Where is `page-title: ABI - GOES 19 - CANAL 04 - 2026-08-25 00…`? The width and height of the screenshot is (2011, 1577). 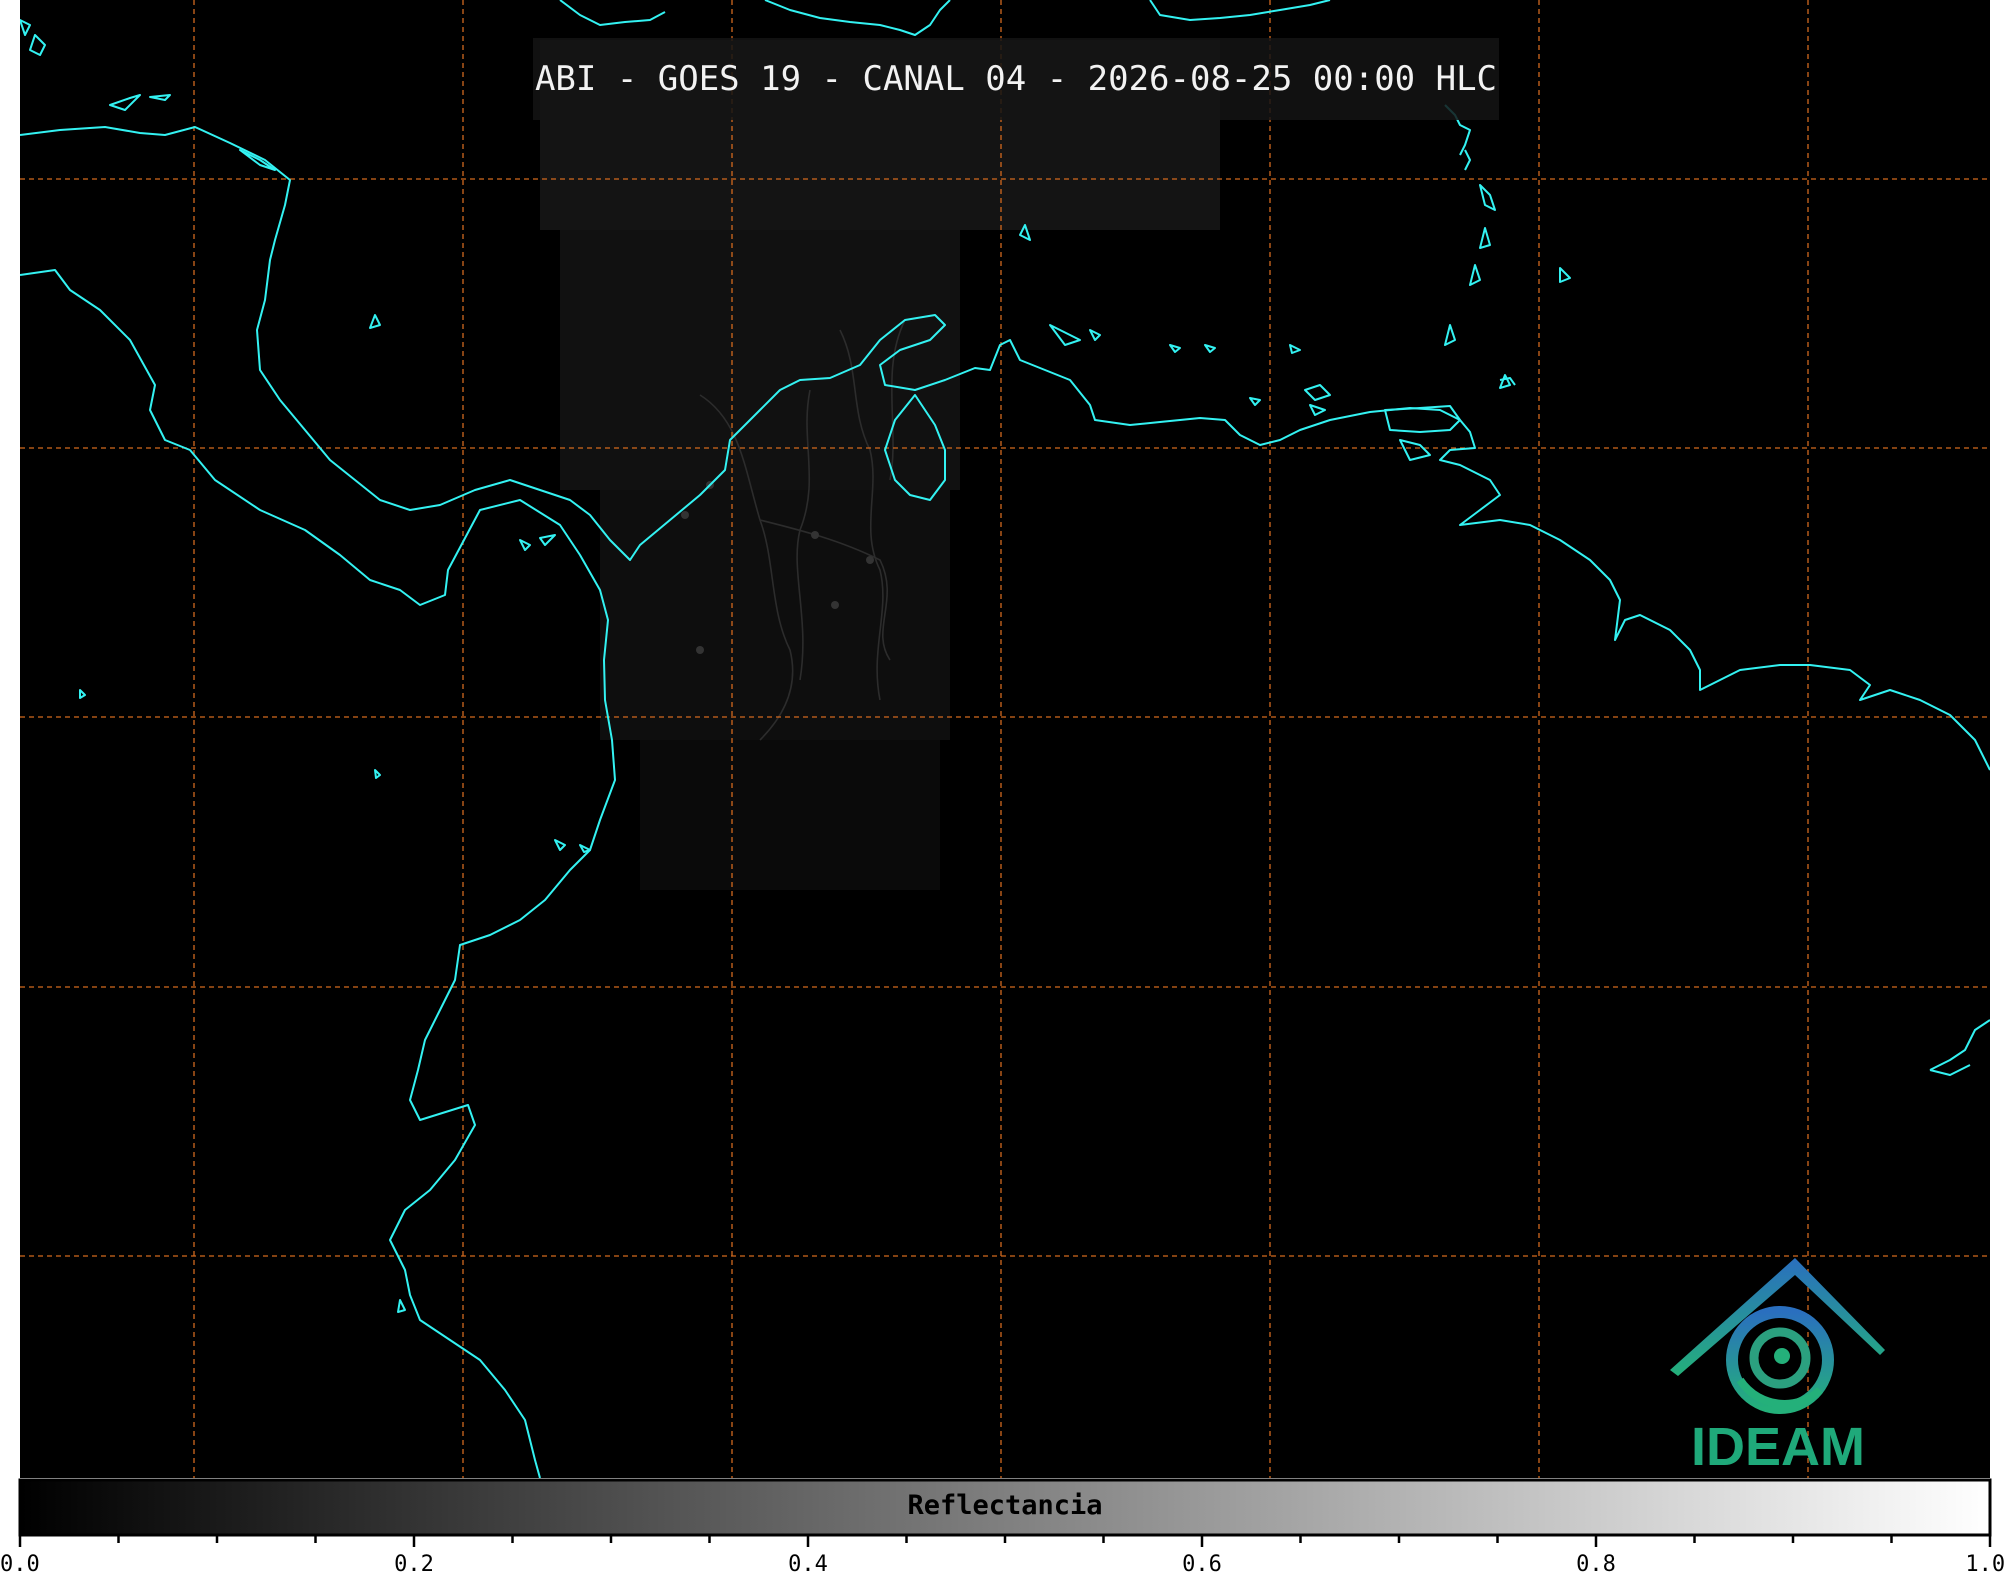 page-title: ABI - GOES 19 - CANAL 04 - 2026-08-25 00… is located at coordinates (1016, 79).